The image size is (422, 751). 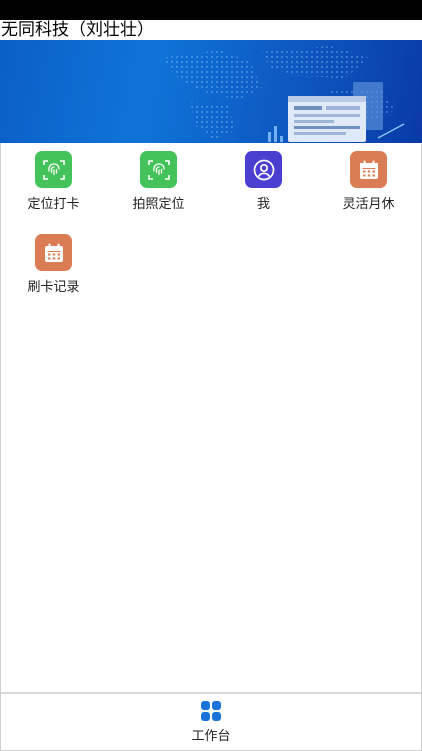 What do you see at coordinates (211, 711) in the screenshot?
I see `grid-icon` at bounding box center [211, 711].